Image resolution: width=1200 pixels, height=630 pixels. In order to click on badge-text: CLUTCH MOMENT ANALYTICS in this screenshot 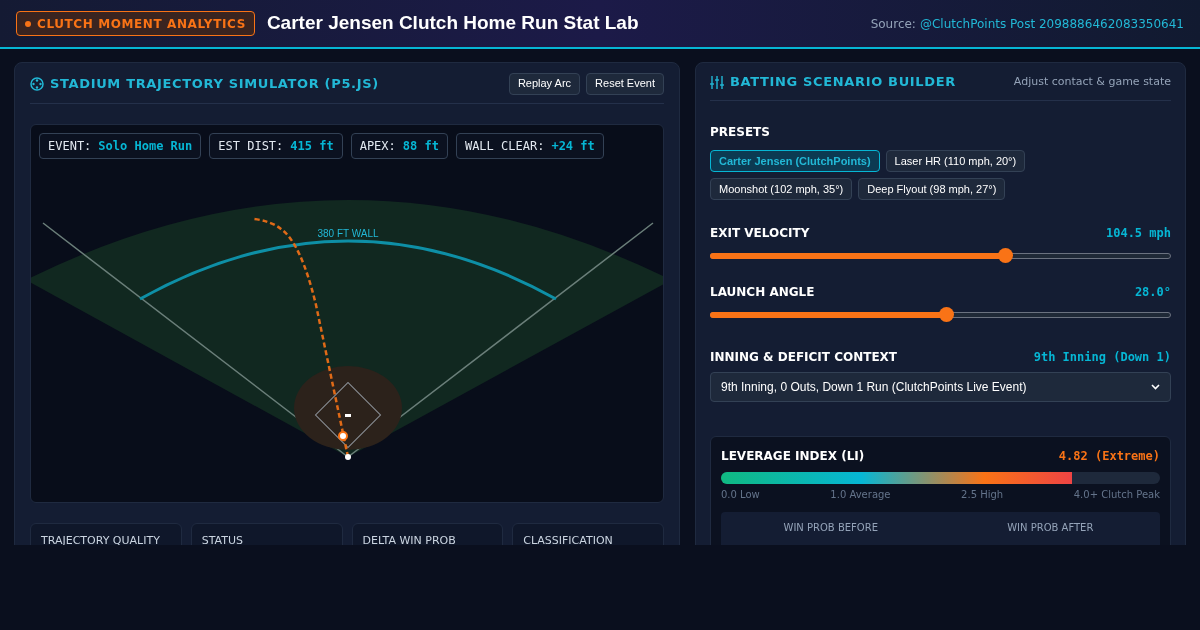, I will do `click(141, 24)`.